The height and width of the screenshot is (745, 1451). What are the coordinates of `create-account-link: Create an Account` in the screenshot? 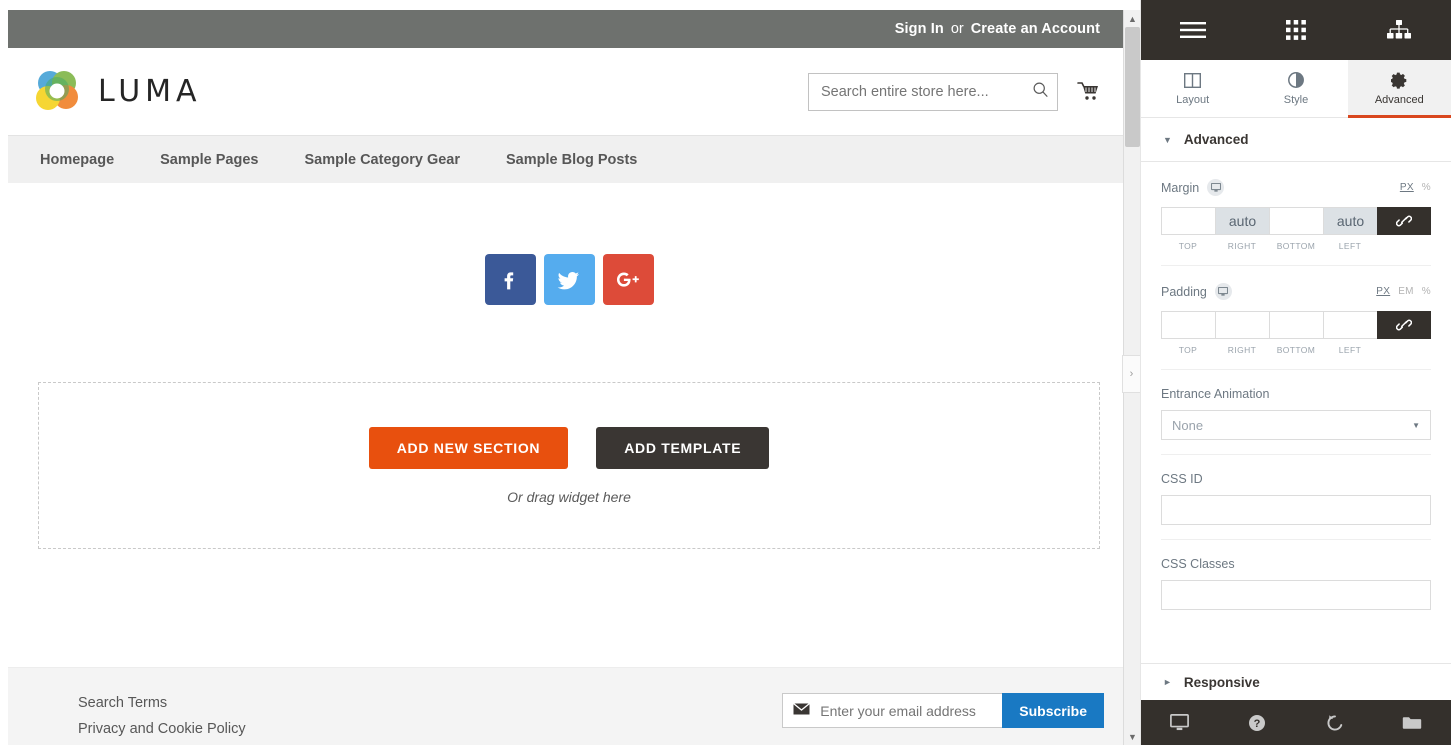 It's located at (1035, 29).